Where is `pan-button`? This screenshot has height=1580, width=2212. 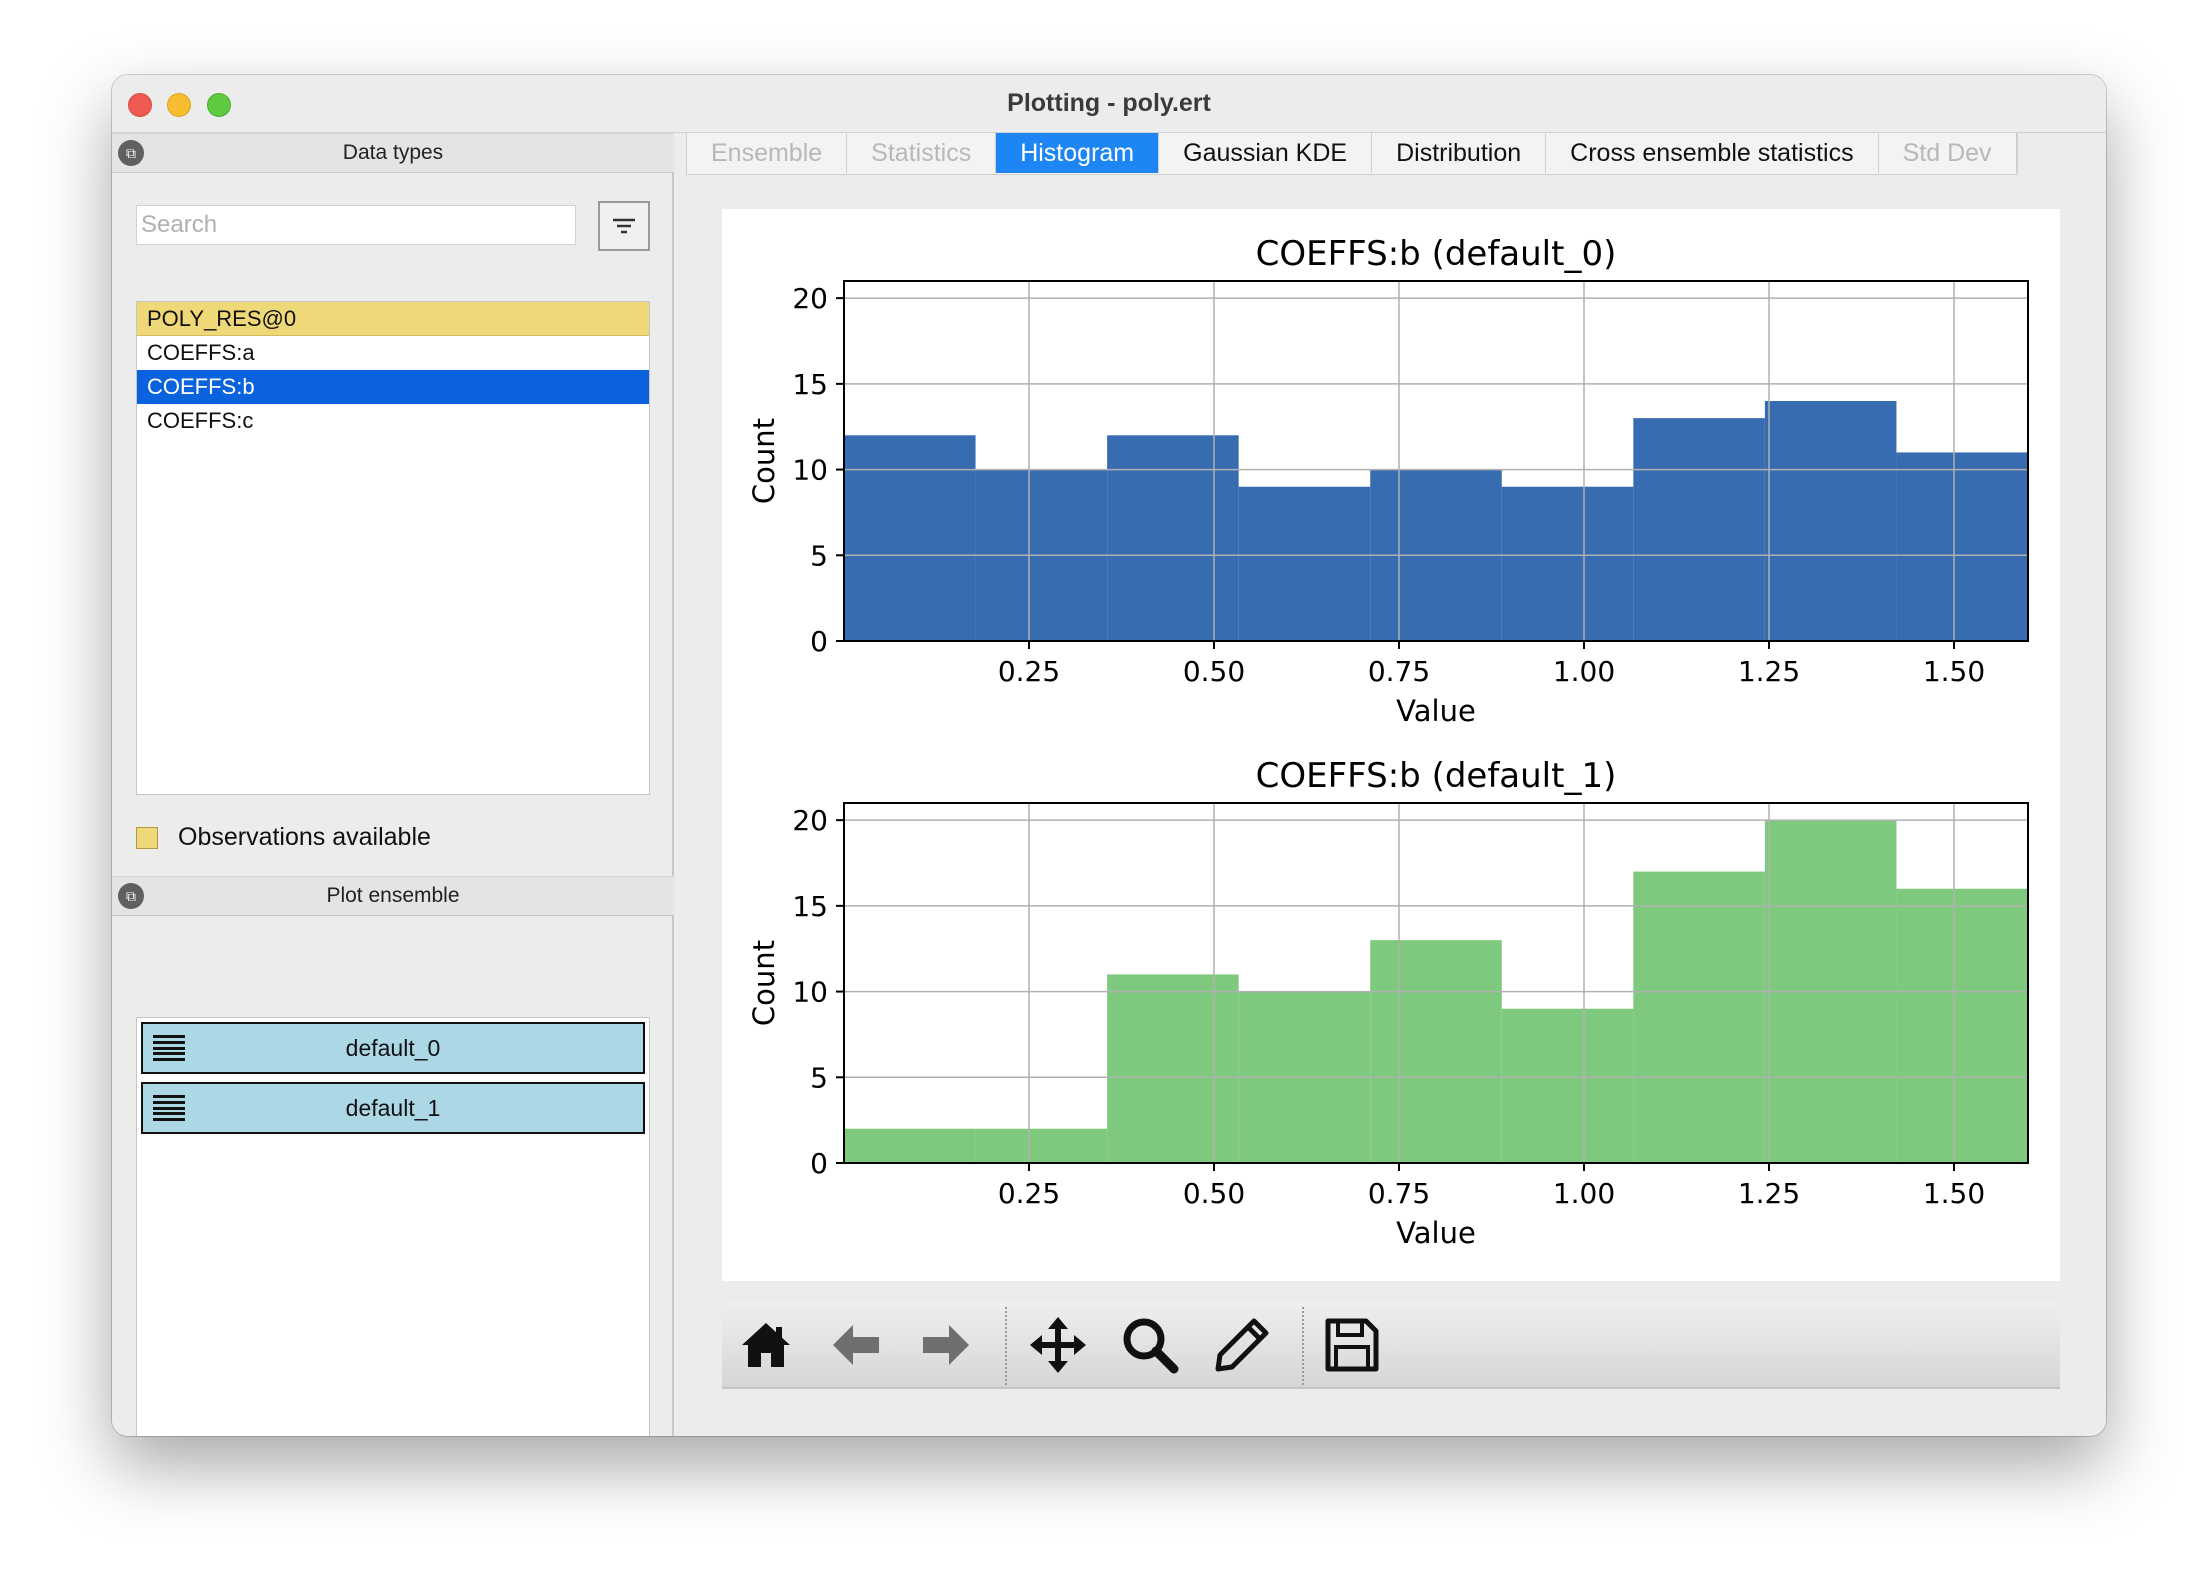 pan-button is located at coordinates (1058, 1345).